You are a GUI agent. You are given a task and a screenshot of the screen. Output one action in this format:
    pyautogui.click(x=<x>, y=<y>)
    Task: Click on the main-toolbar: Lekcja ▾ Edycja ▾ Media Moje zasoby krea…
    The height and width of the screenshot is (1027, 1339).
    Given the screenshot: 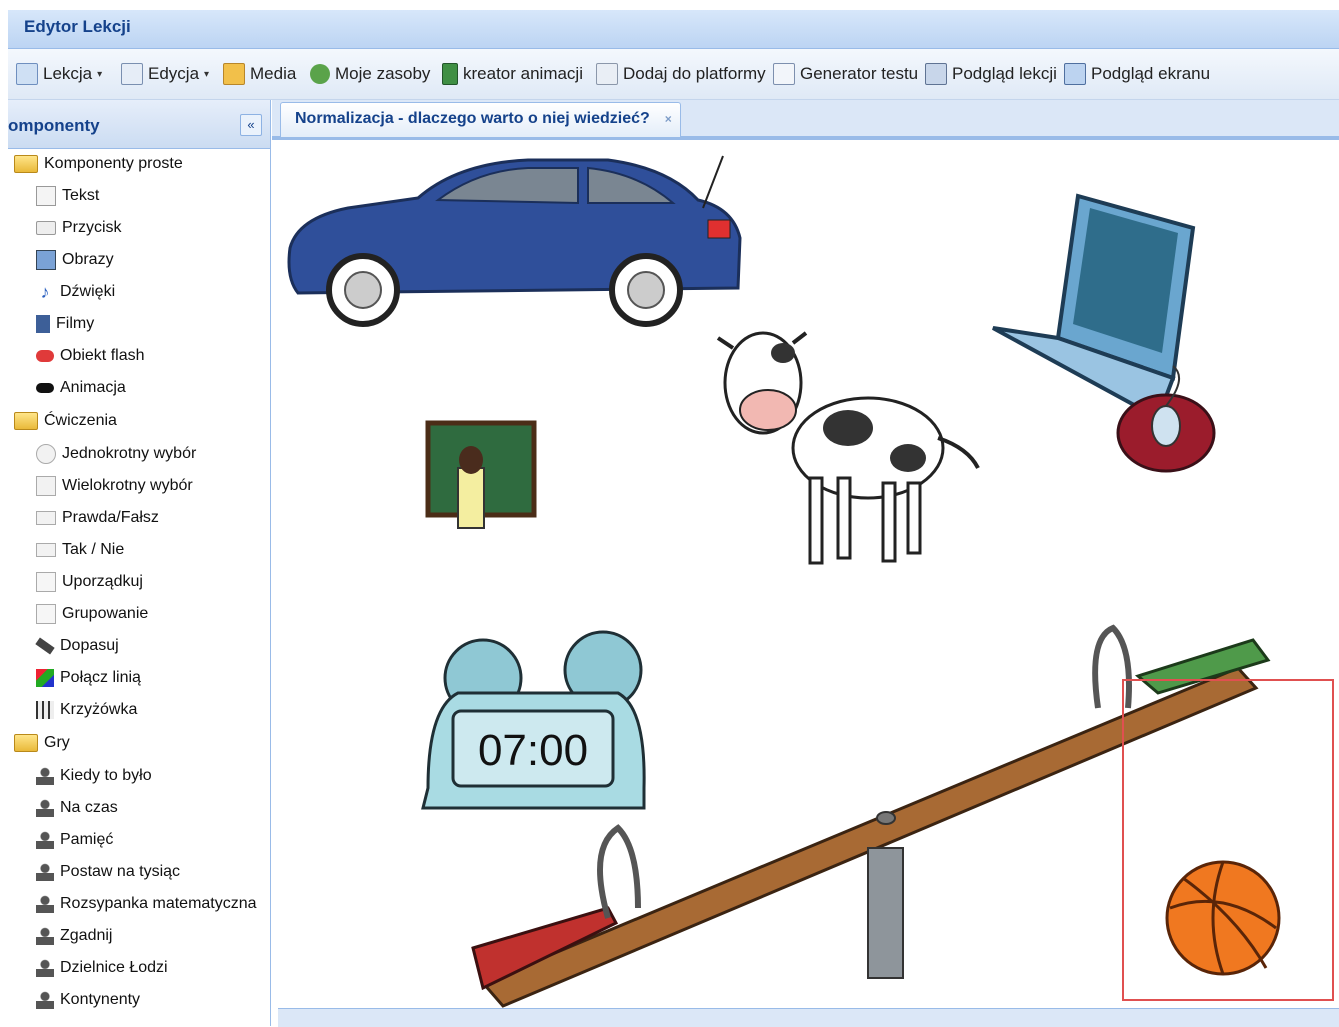 What is the action you would take?
    pyautogui.click(x=673, y=74)
    